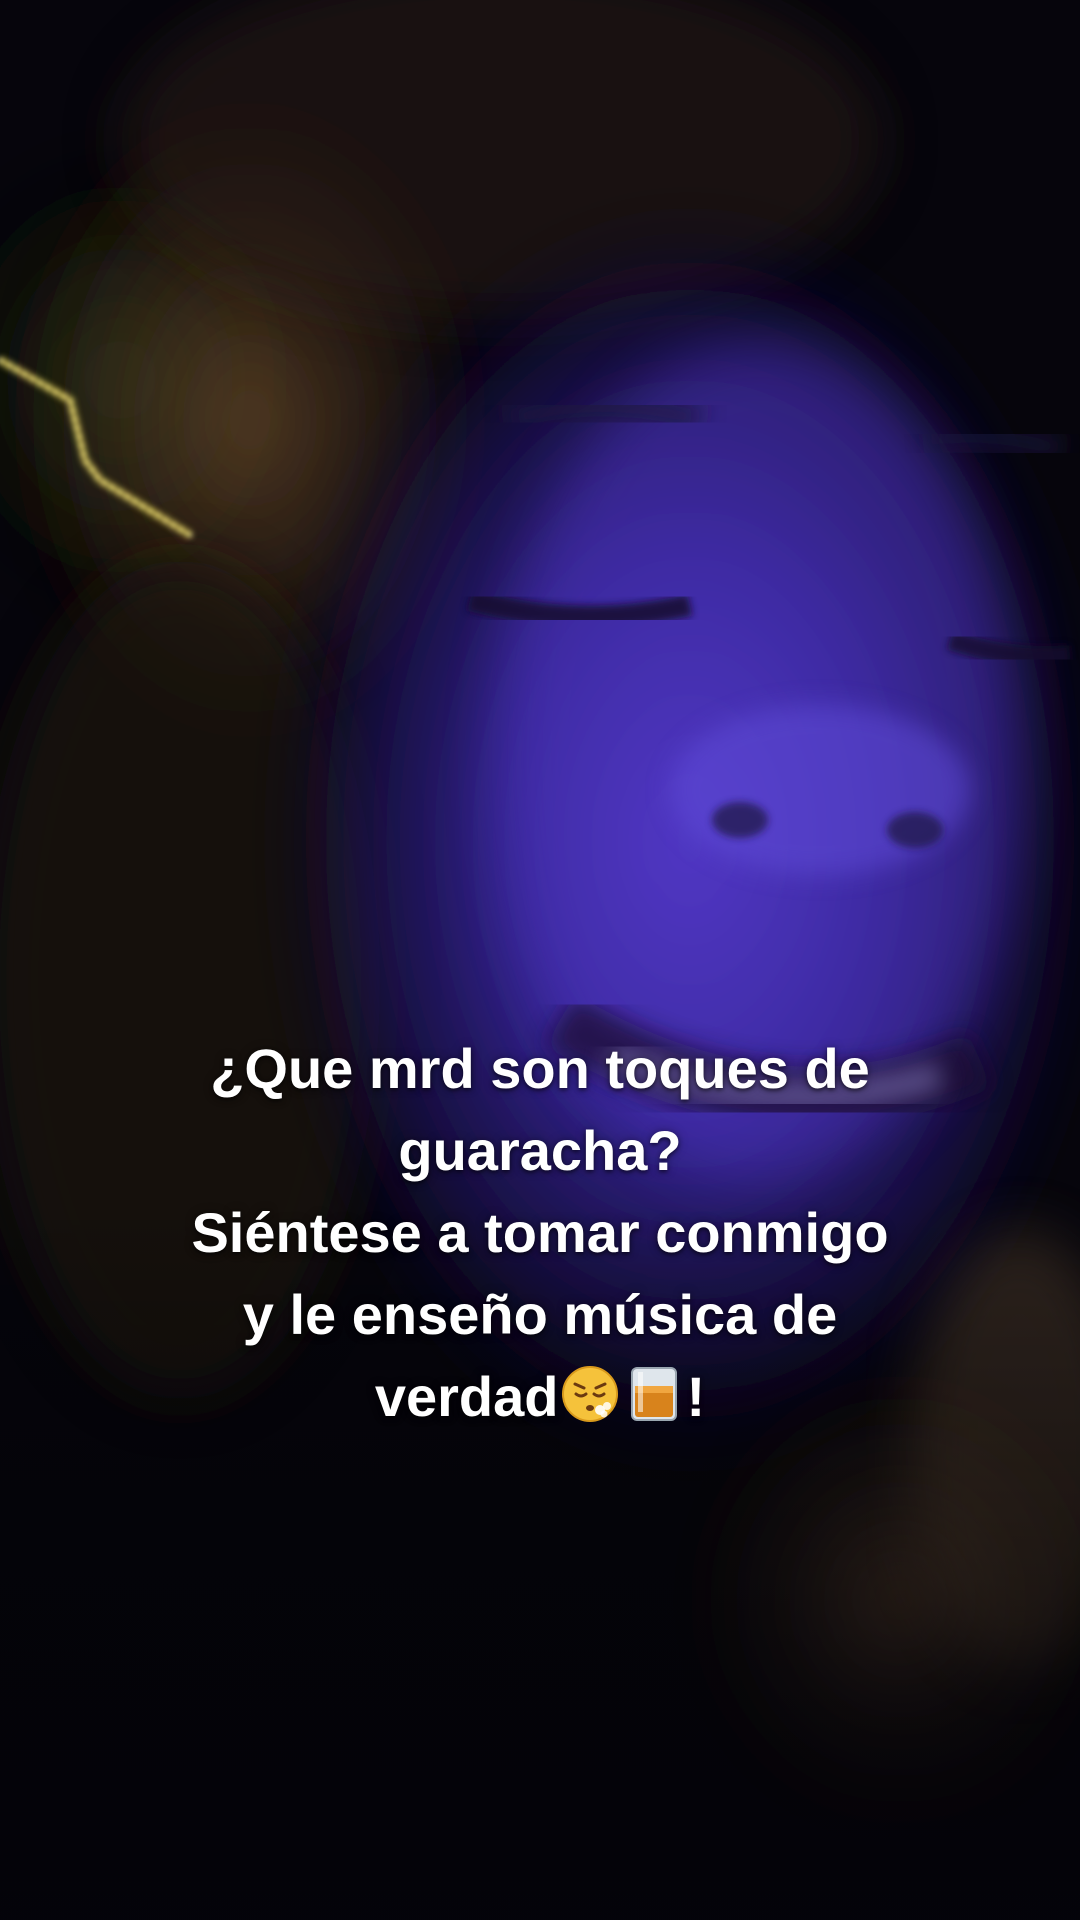 Image resolution: width=1080 pixels, height=1920 pixels. I want to click on caption-line: guaracha?, so click(540, 1150).